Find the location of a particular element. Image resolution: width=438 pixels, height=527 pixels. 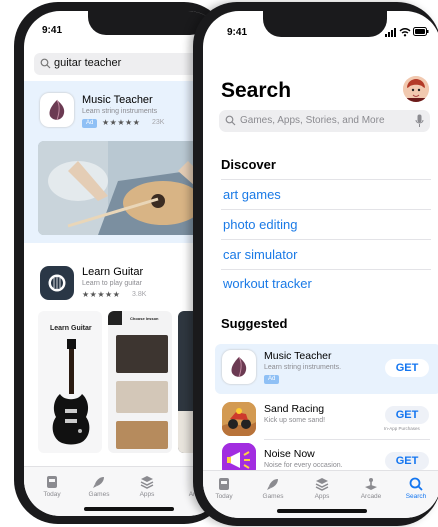

electric-guitar-image is located at coordinates (71, 392).